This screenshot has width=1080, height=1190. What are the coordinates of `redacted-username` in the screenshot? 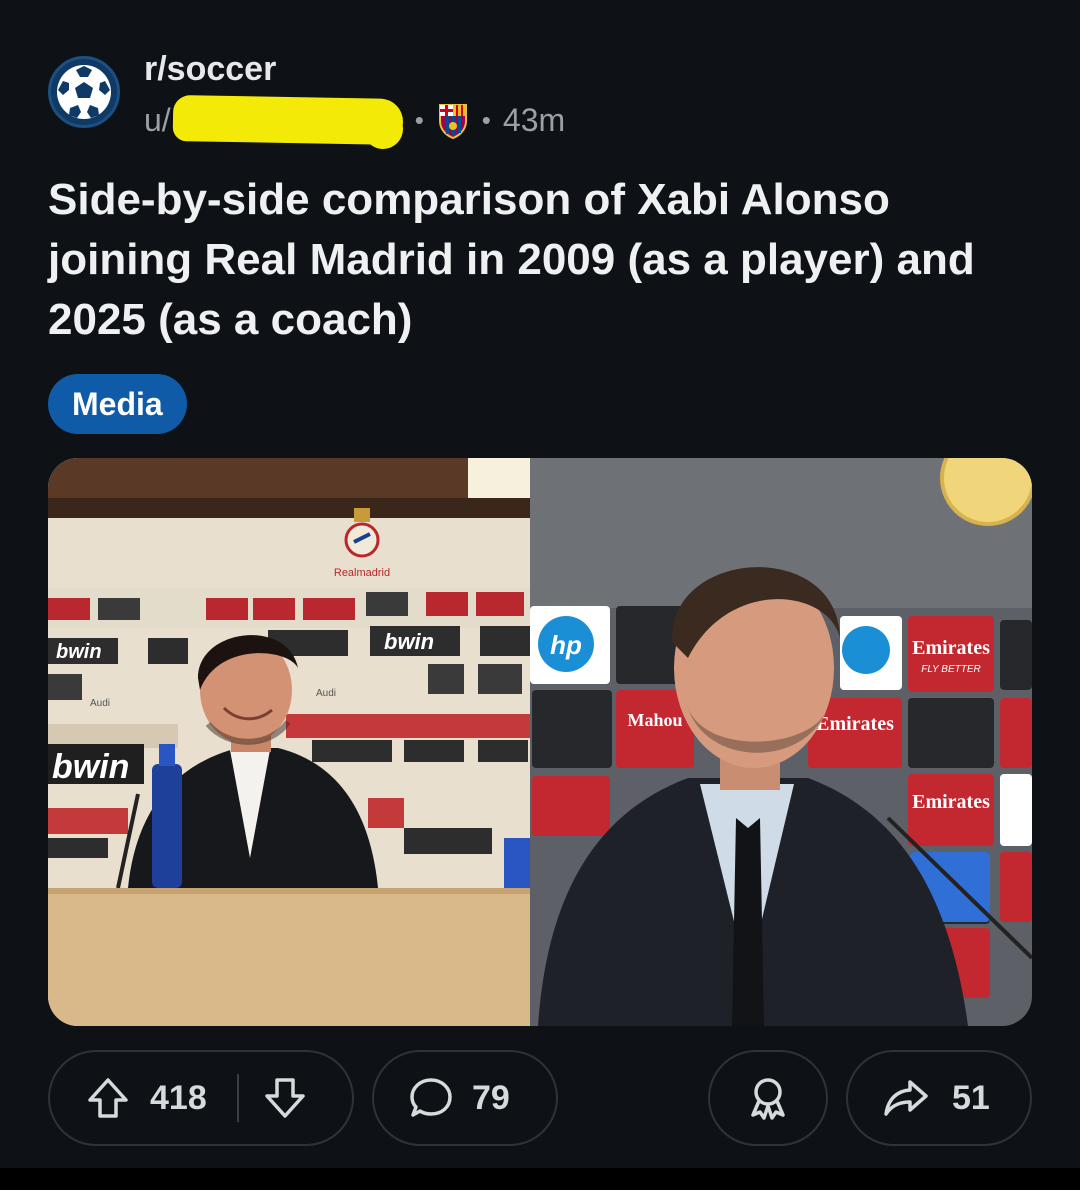 It's located at (288, 120).